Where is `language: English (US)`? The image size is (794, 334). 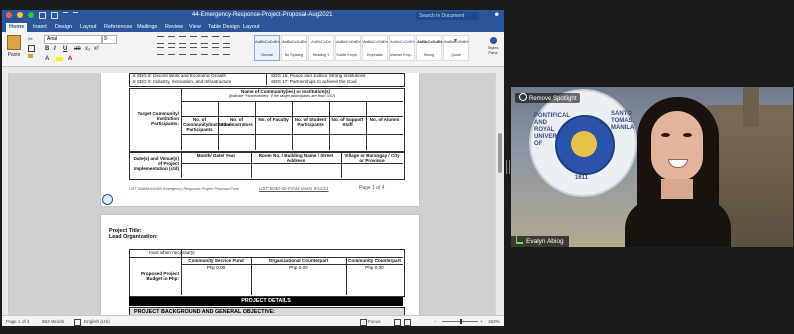 language: English (US) is located at coordinates (97, 321).